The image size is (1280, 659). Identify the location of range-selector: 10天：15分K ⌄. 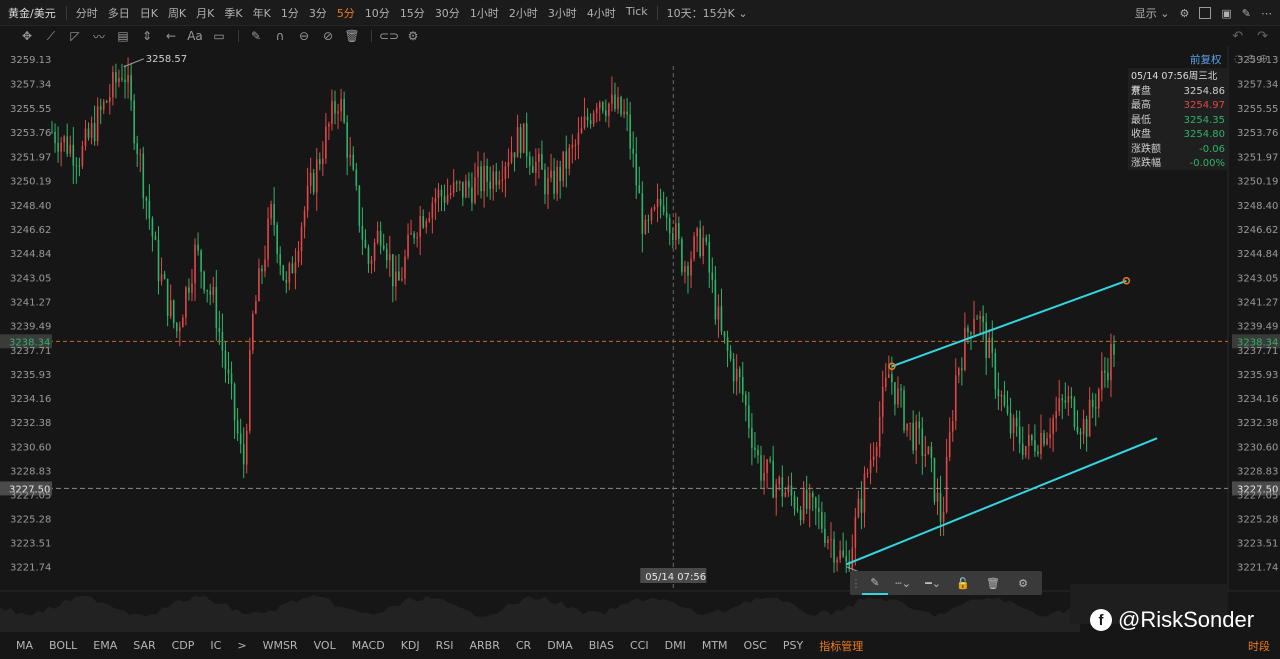
(707, 13).